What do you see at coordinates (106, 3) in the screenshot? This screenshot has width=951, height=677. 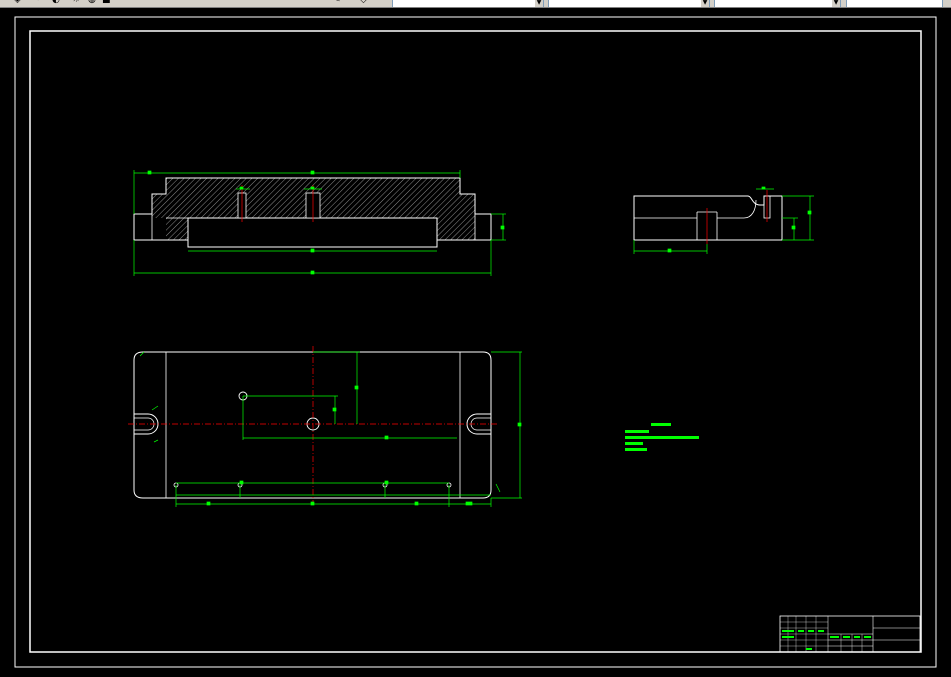 I see `color-swatch-icon: ■` at bounding box center [106, 3].